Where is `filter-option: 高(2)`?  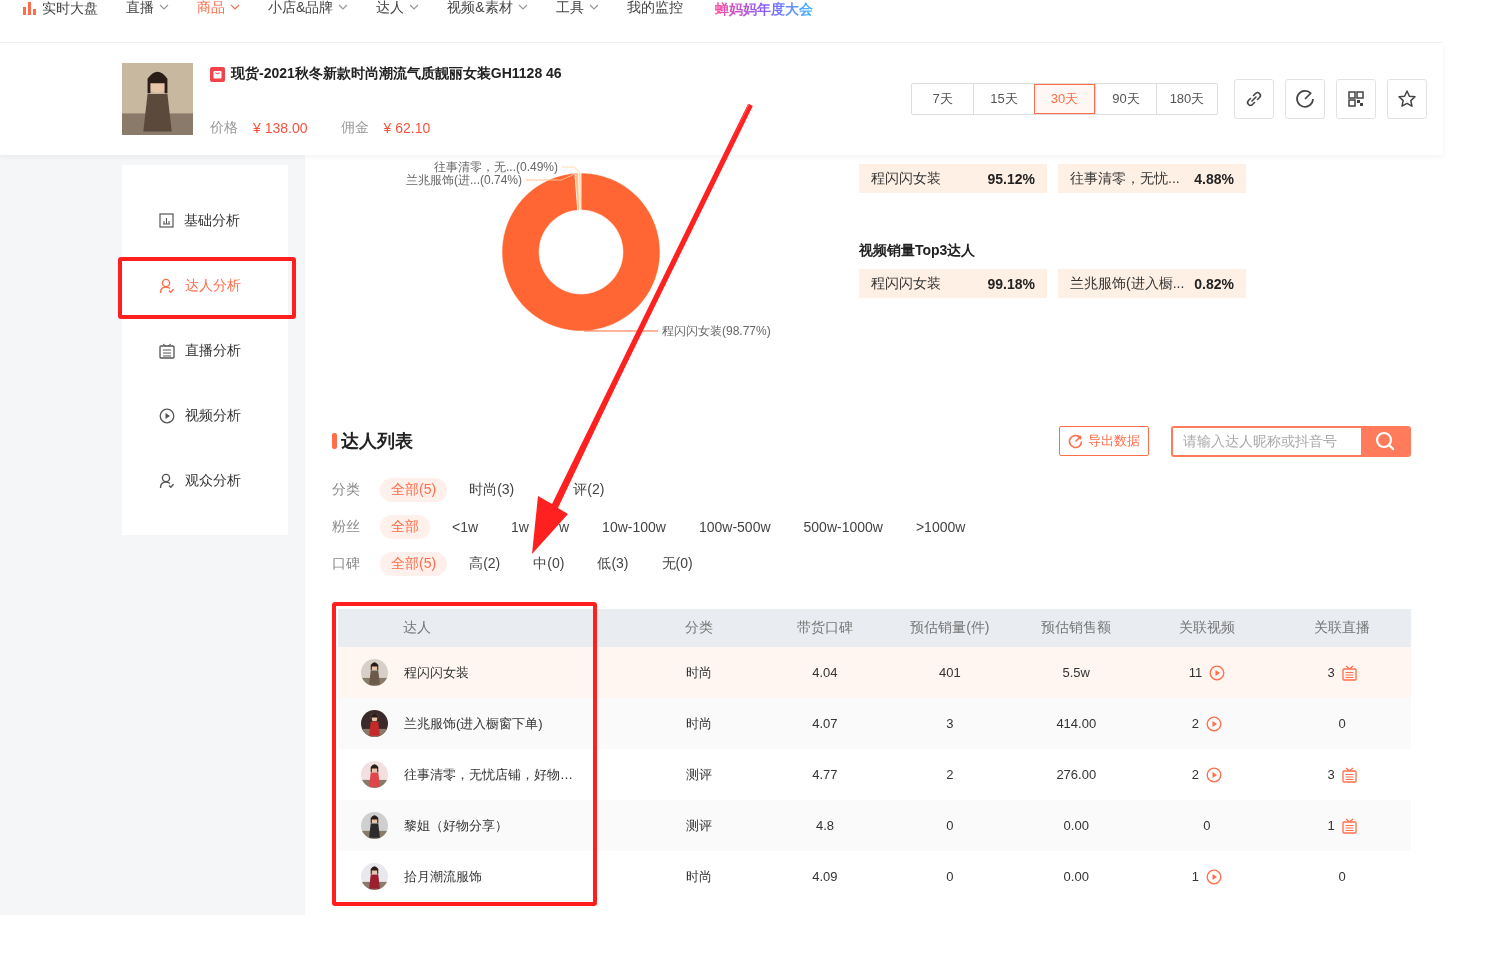 filter-option: 高(2) is located at coordinates (485, 564).